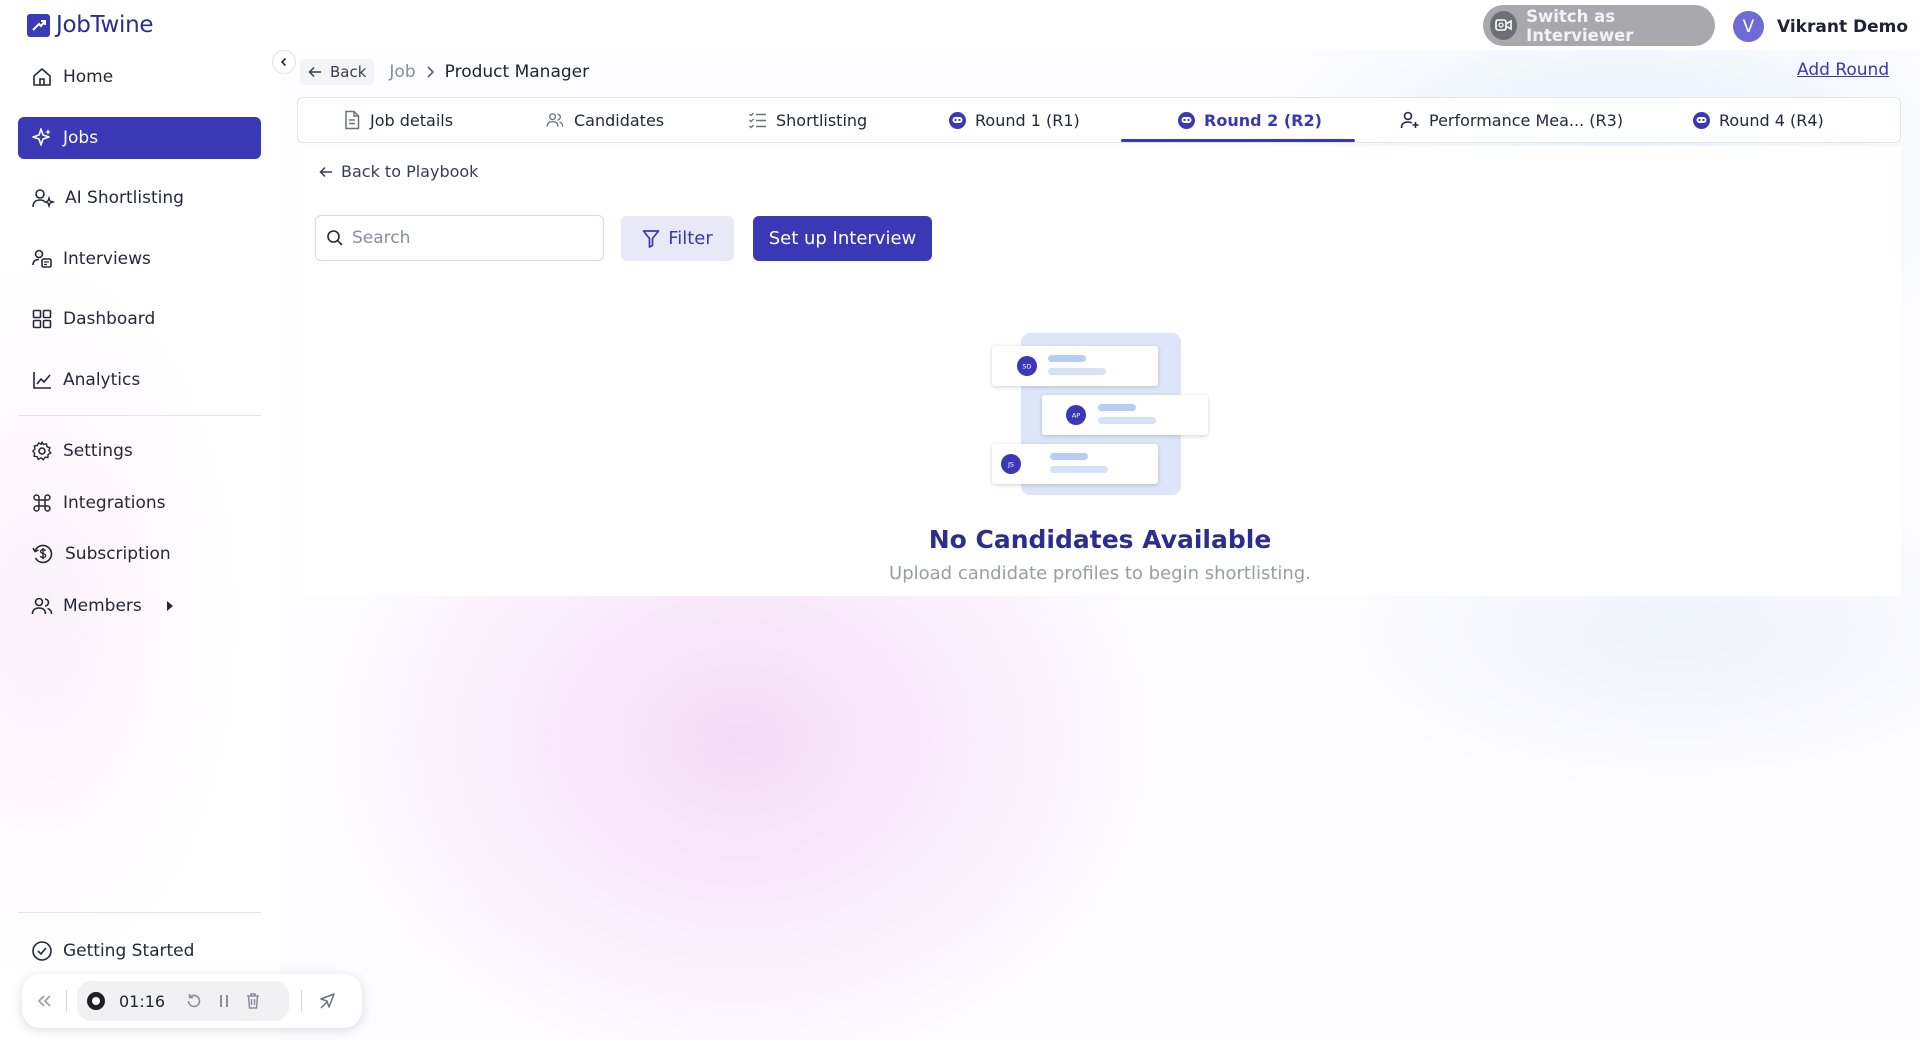 The height and width of the screenshot is (1040, 1920). What do you see at coordinates (1014, 120) in the screenshot?
I see `tab-round-1: Round 1 (R1)` at bounding box center [1014, 120].